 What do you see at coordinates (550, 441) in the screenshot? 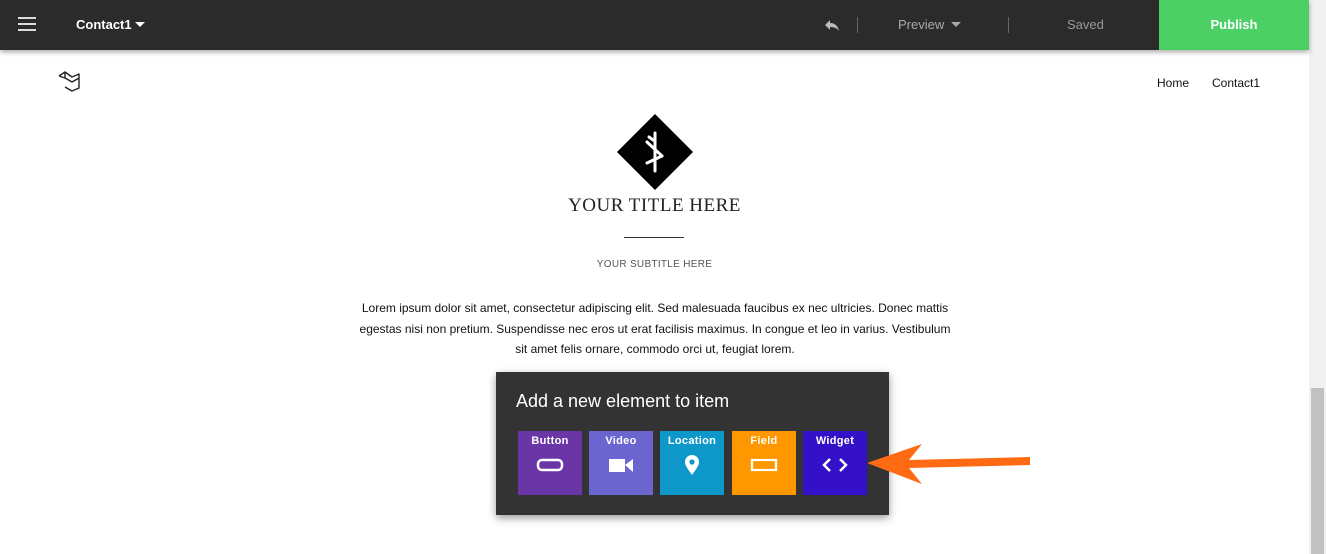
I see `tile-label: Button` at bounding box center [550, 441].